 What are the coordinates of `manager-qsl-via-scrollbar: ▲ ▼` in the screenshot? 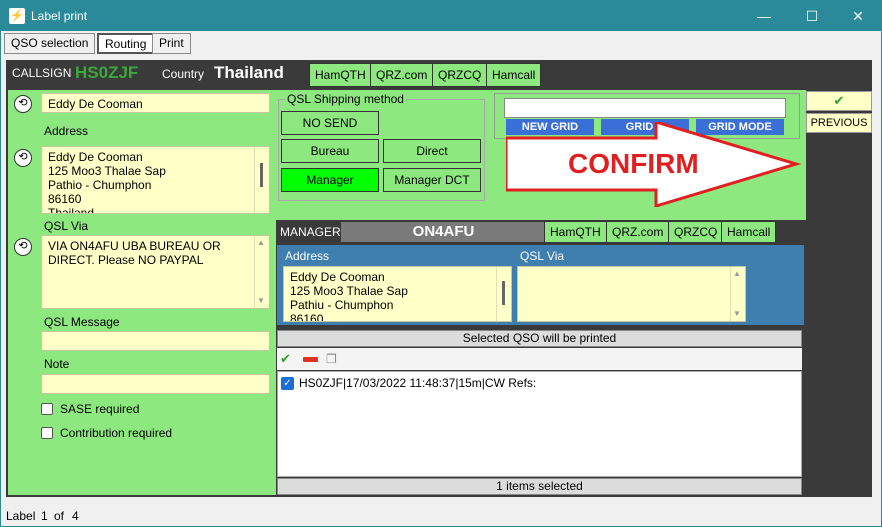 It's located at (737, 294).